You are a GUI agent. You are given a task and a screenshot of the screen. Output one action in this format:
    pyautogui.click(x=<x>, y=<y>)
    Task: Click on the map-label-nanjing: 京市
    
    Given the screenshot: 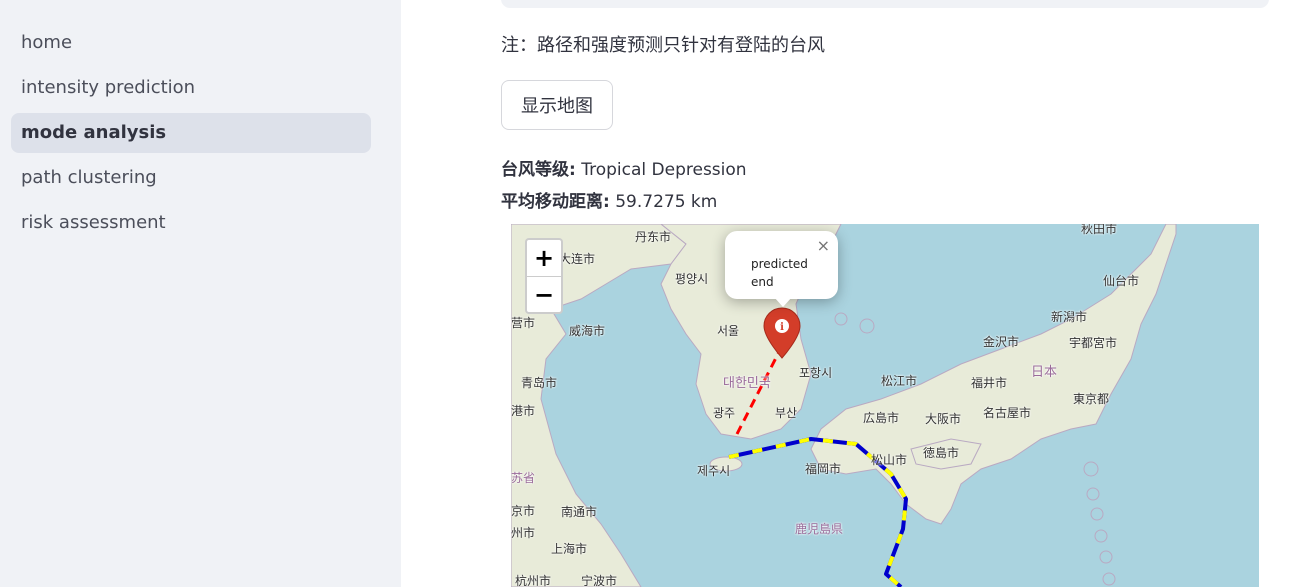 What is the action you would take?
    pyautogui.click(x=523, y=511)
    